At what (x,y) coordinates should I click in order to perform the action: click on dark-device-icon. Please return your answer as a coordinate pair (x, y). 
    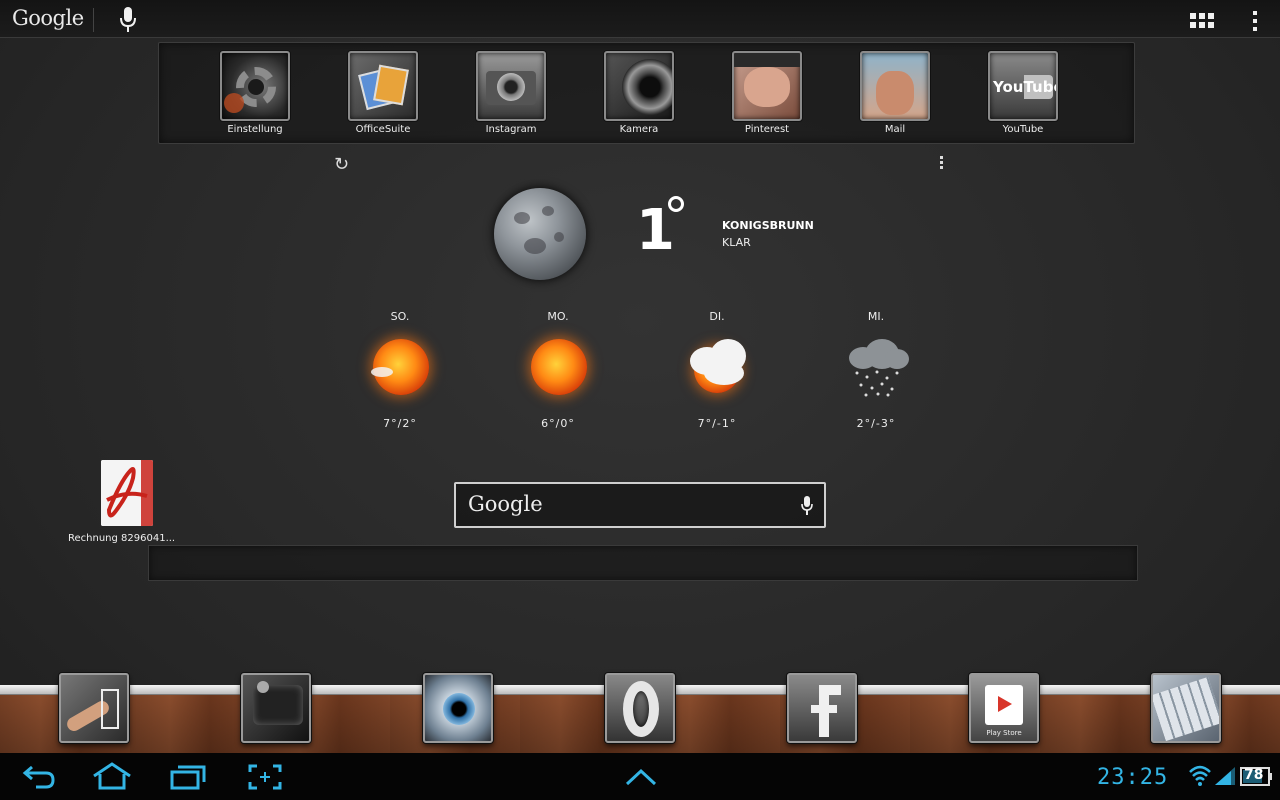
    Looking at the image, I should click on (276, 708).